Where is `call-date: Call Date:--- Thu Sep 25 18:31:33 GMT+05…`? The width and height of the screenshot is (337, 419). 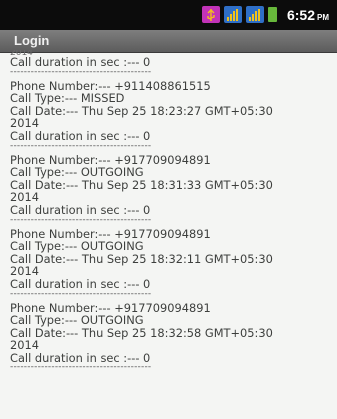 call-date: Call Date:--- Thu Sep 25 18:31:33 GMT+05… is located at coordinates (141, 184).